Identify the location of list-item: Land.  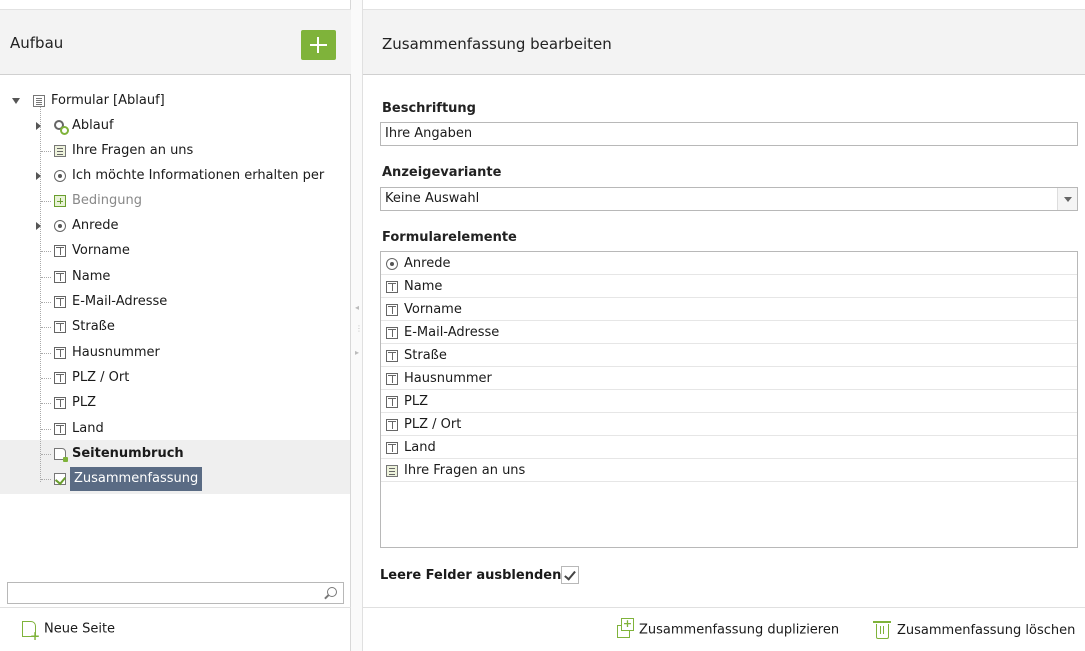
(729, 447).